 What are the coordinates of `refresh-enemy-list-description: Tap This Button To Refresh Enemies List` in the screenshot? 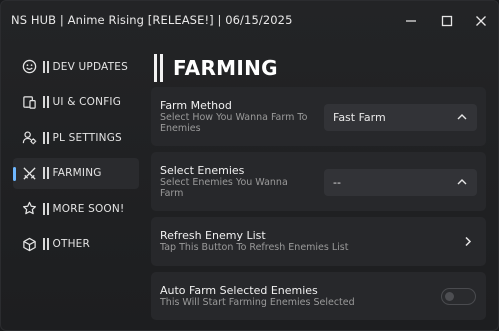 It's located at (254, 247).